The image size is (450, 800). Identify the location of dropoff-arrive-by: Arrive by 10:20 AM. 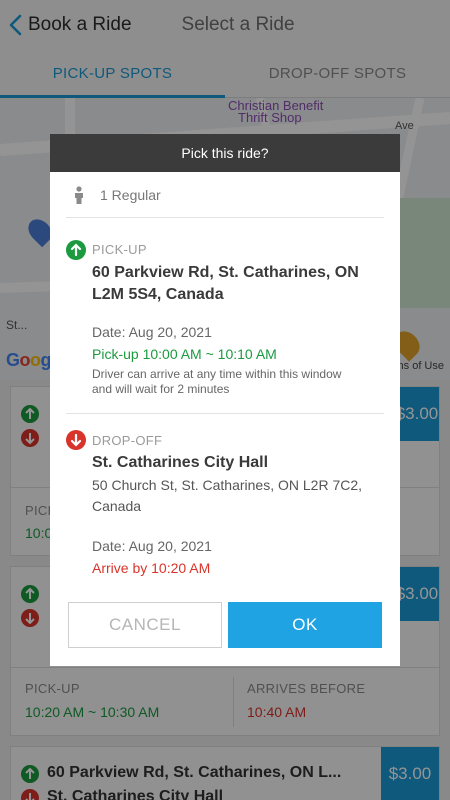
(151, 568).